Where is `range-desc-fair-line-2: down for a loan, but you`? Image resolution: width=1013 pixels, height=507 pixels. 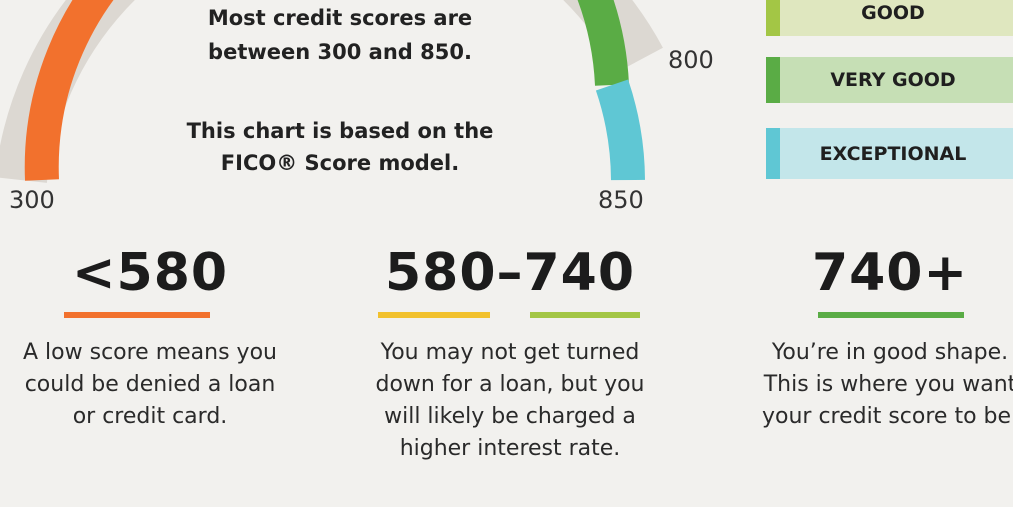
range-desc-fair-line-2: down for a loan, but you is located at coordinates (510, 384).